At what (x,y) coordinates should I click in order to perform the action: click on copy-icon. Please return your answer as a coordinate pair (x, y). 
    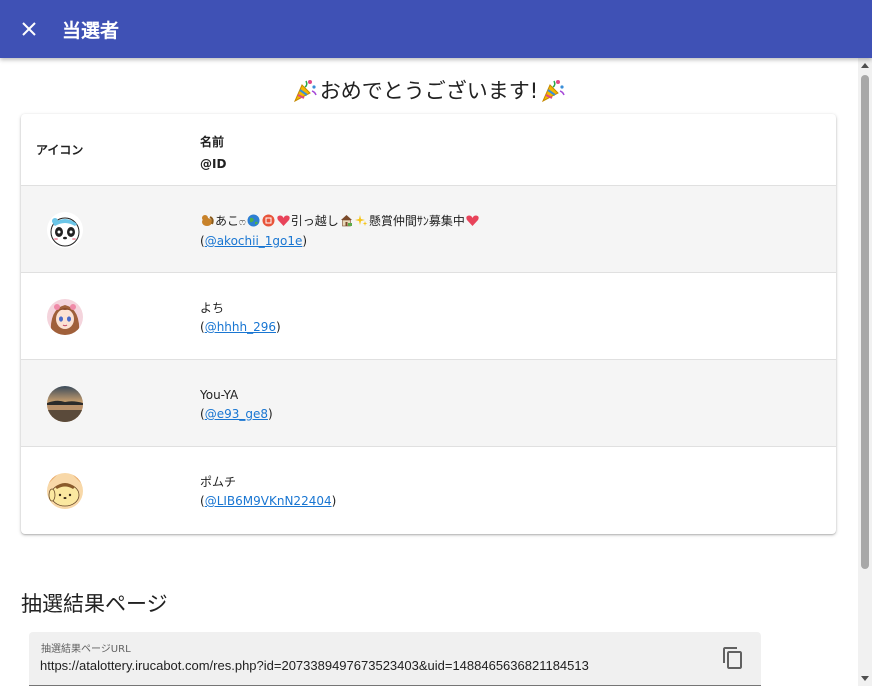
    Looking at the image, I should click on (732, 658).